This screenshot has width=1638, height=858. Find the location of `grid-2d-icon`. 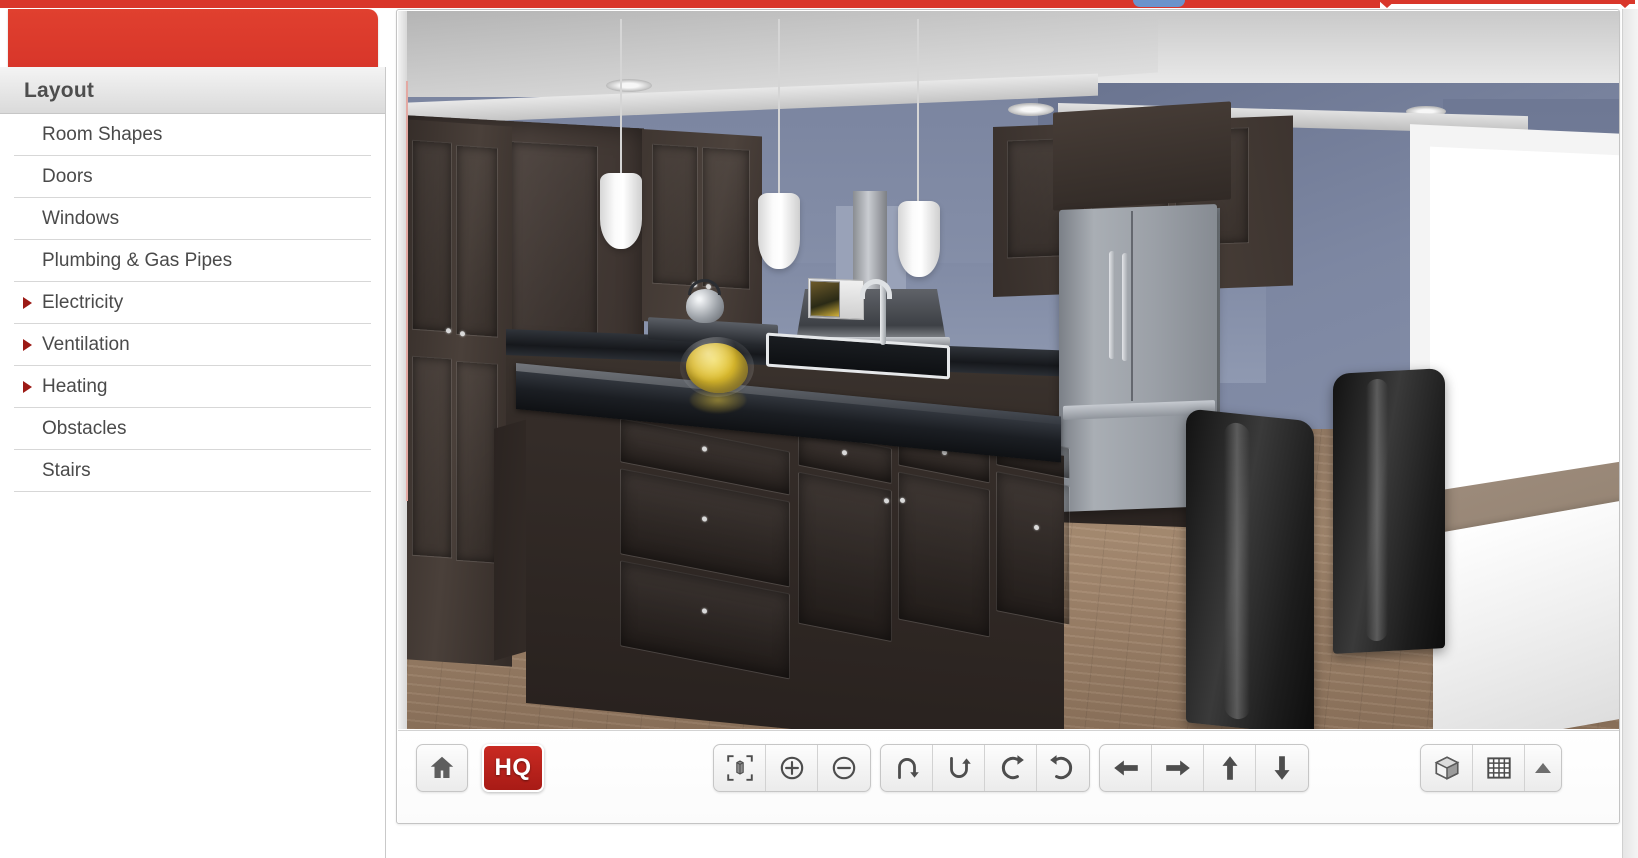

grid-2d-icon is located at coordinates (1498, 768).